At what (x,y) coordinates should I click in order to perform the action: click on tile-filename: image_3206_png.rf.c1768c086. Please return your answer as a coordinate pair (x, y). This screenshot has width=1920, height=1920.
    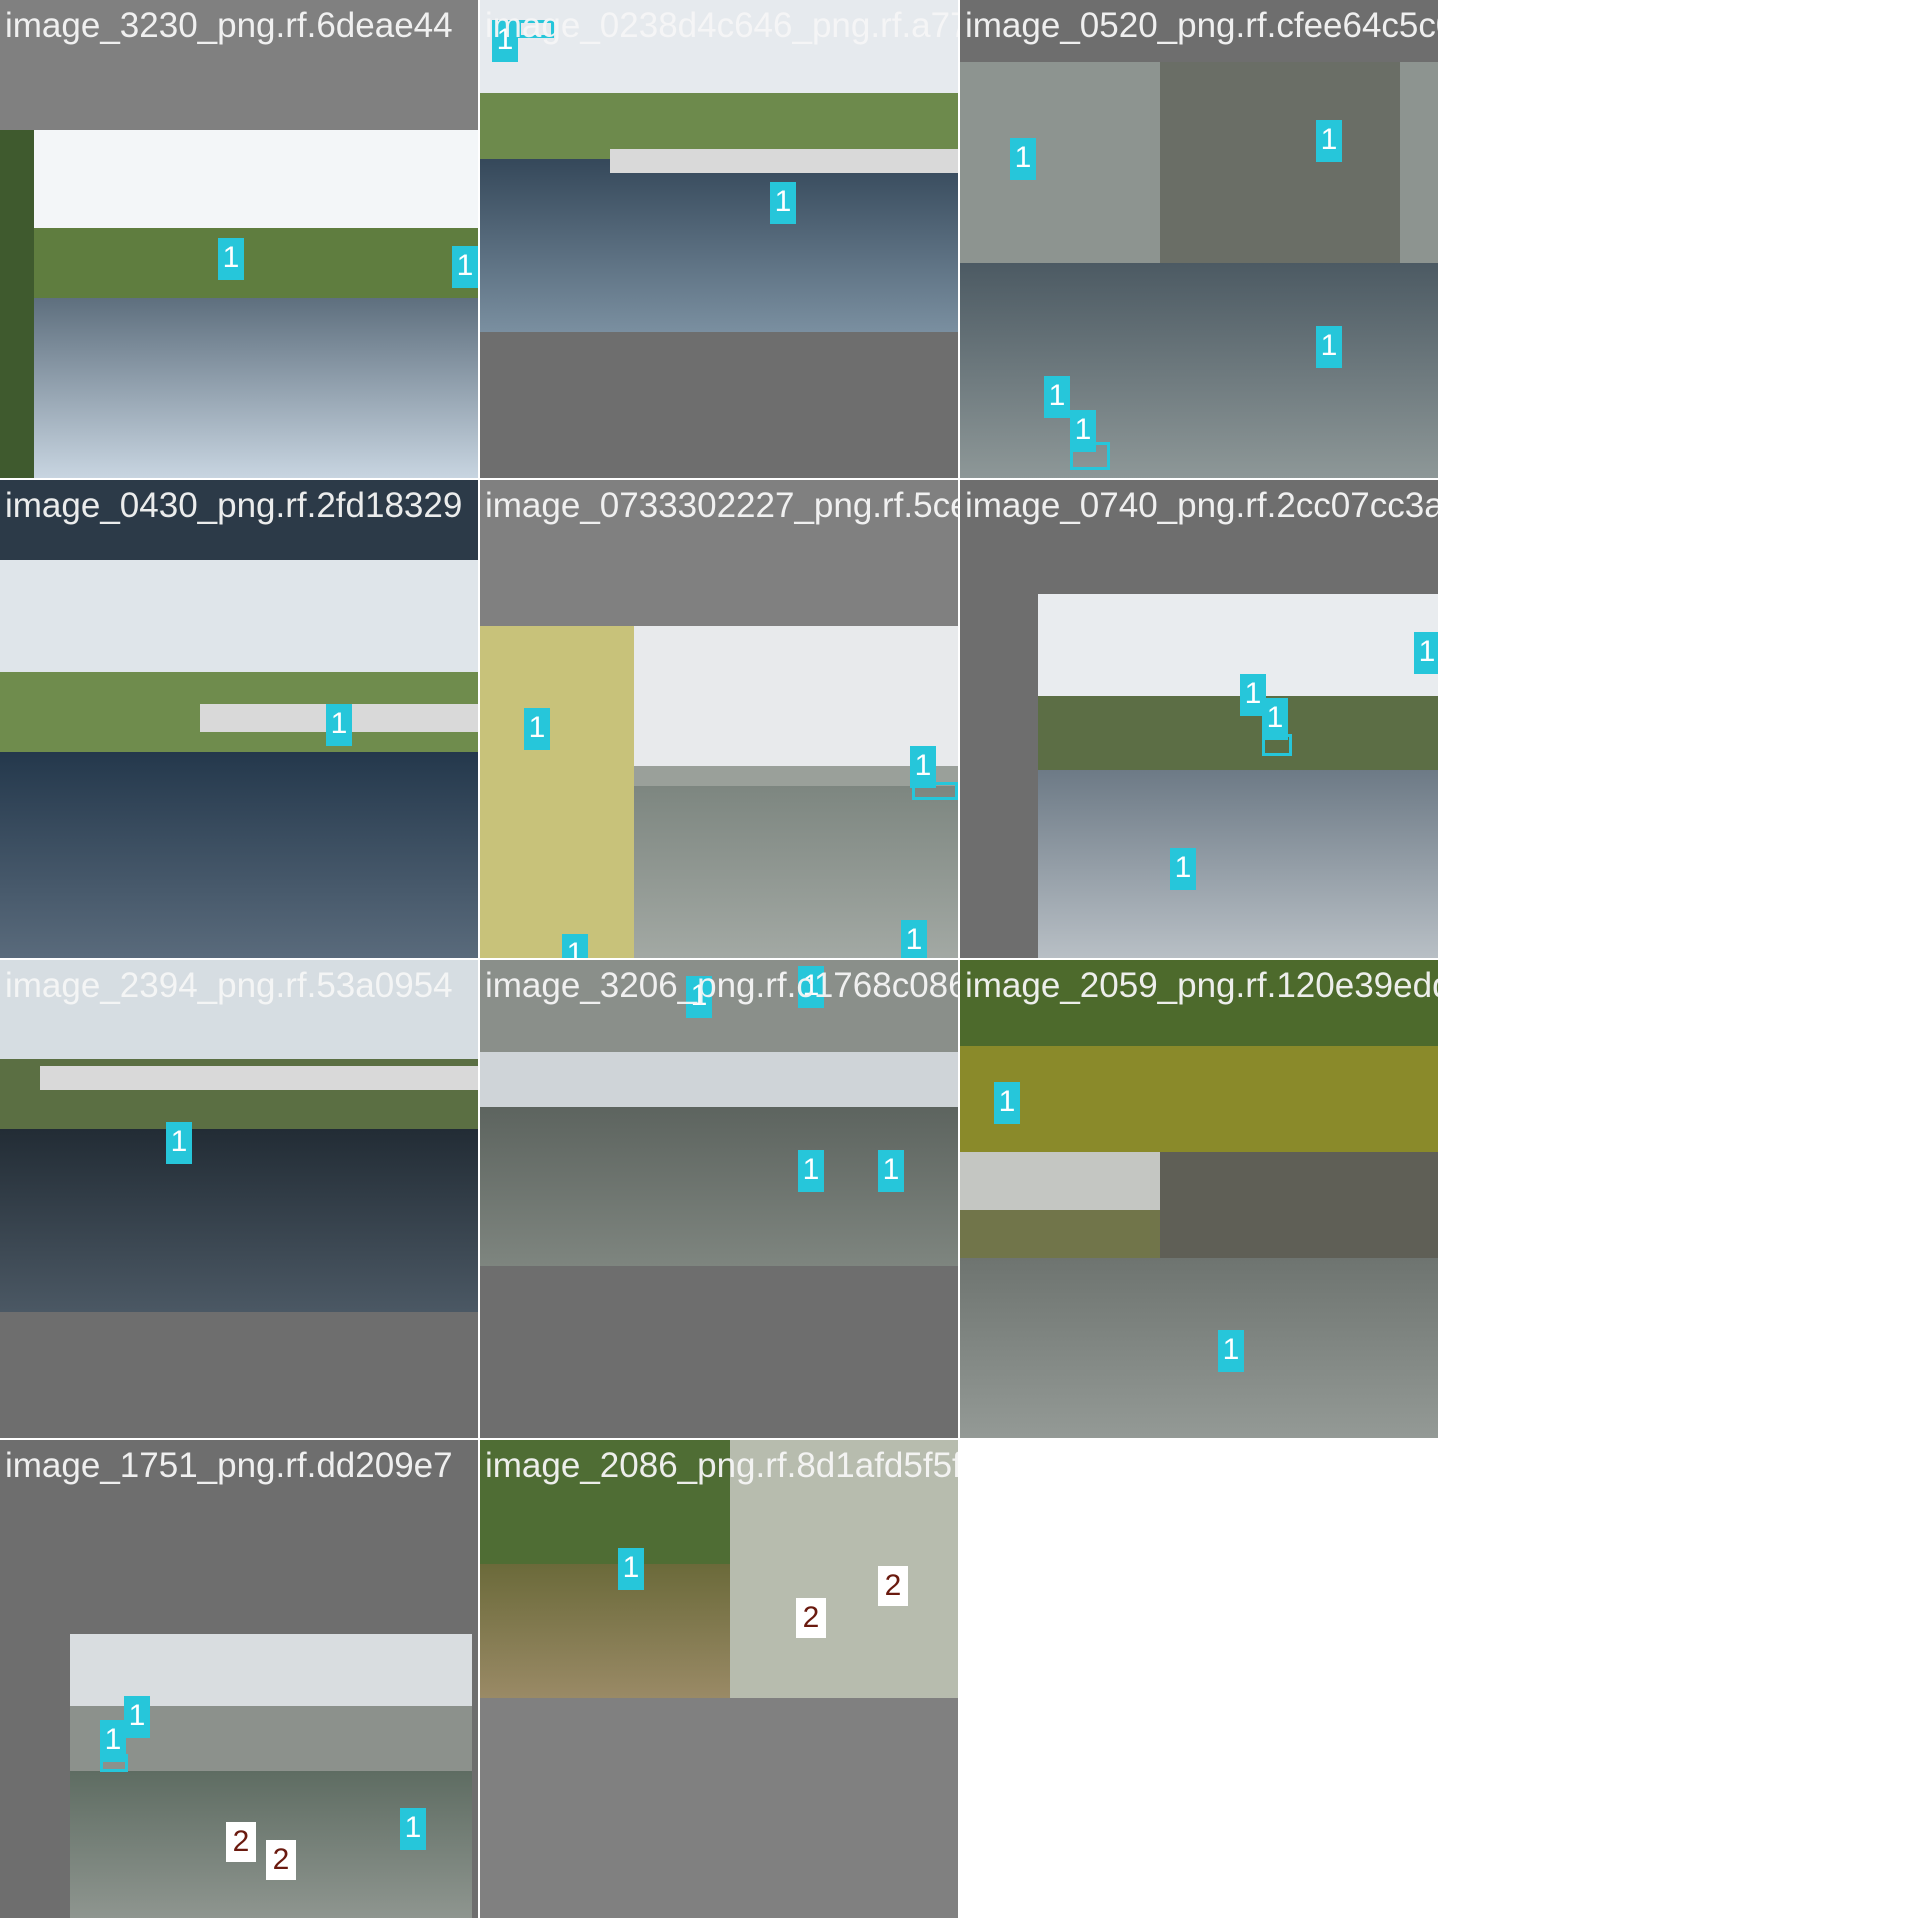
    Looking at the image, I should click on (722, 985).